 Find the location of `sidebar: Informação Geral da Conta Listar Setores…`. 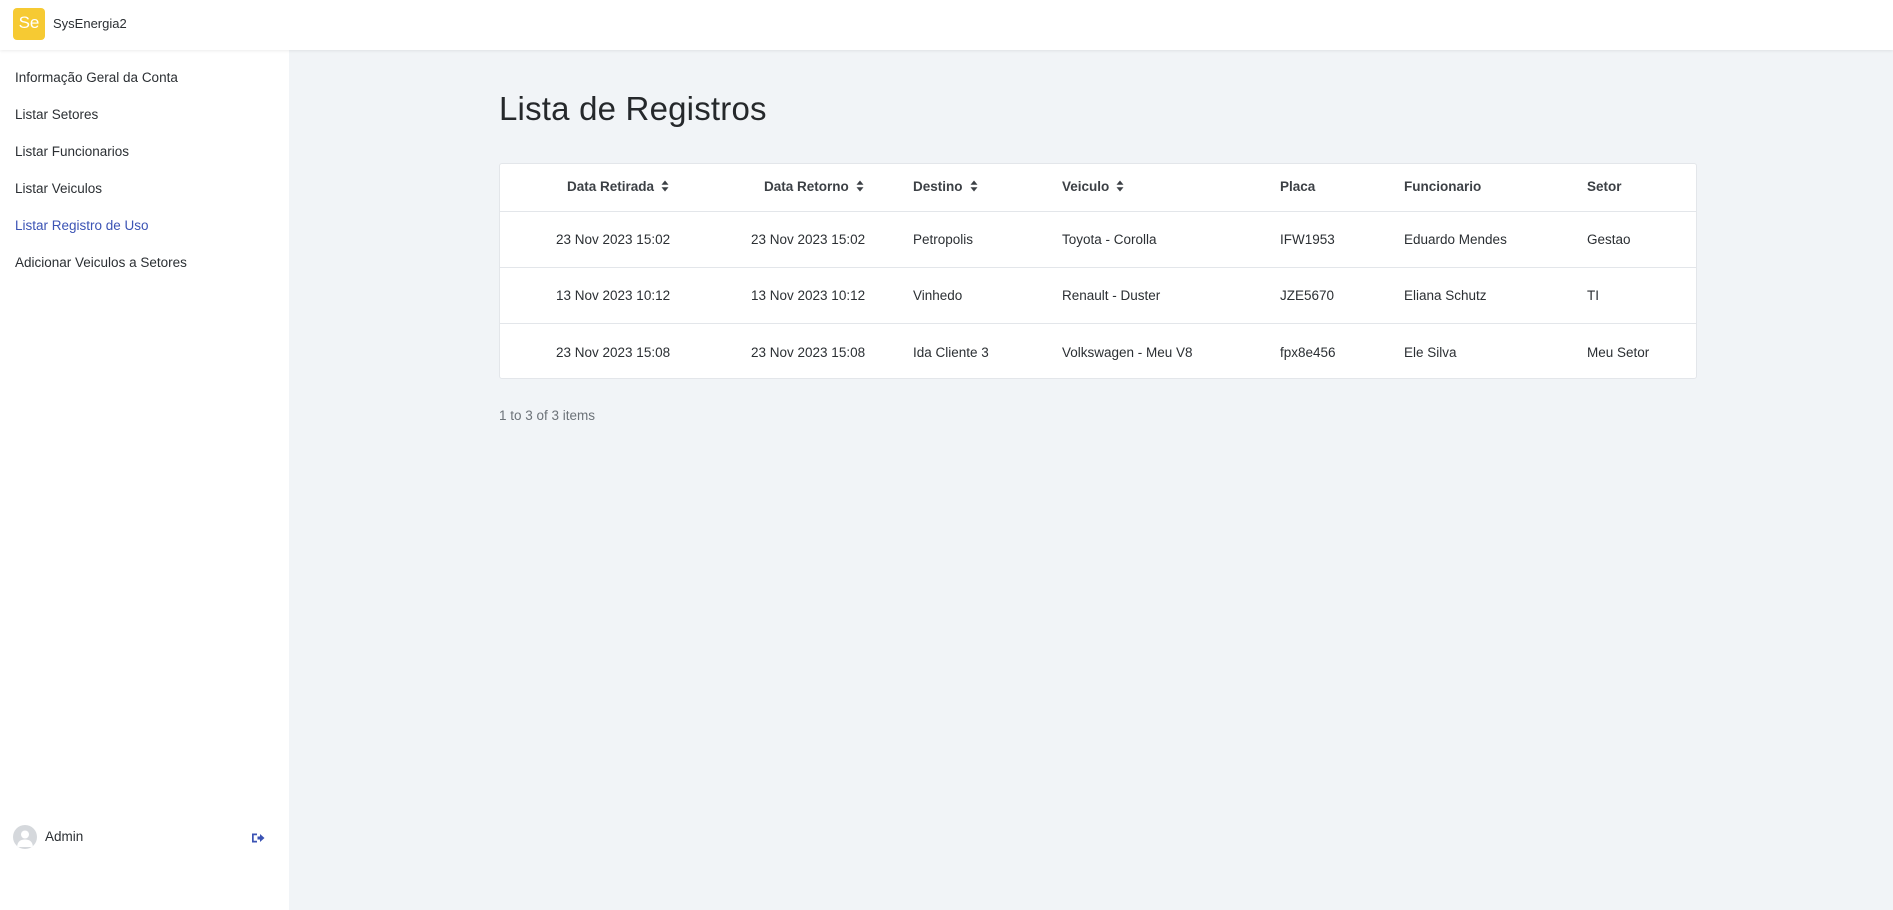

sidebar: Informação Geral da Conta Listar Setores… is located at coordinates (144, 480).